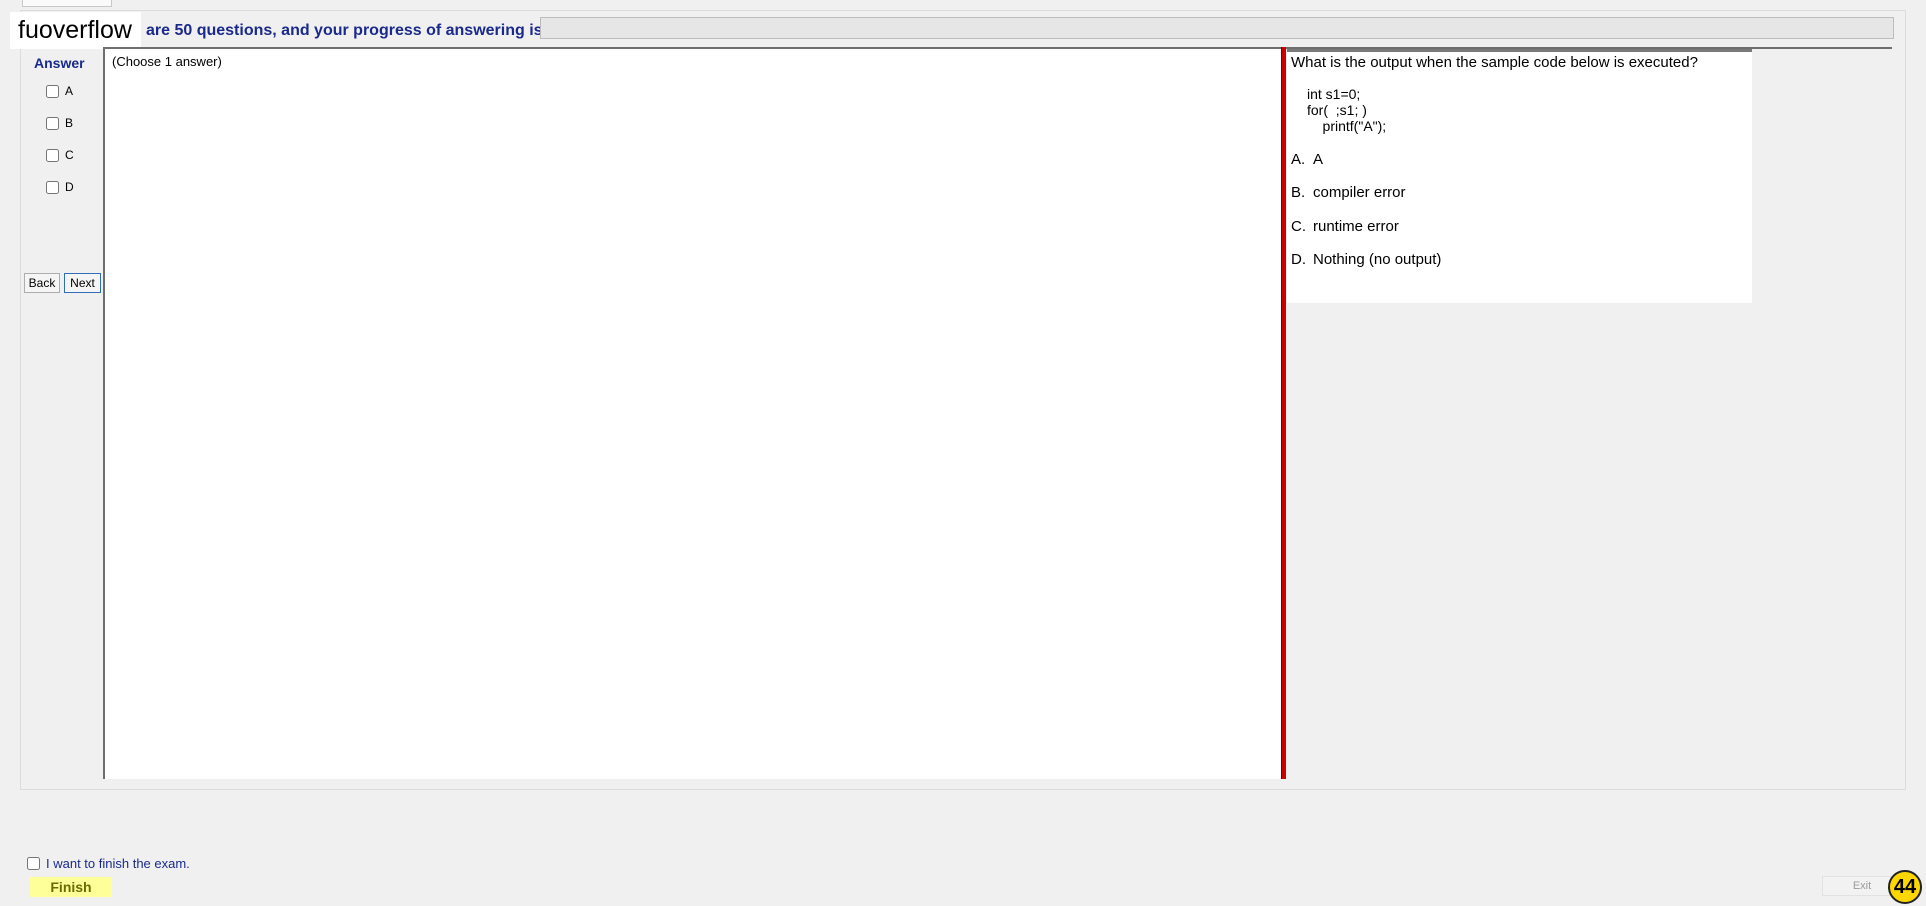  I want to click on choose-hint: (Choose 1 answer), so click(167, 61).